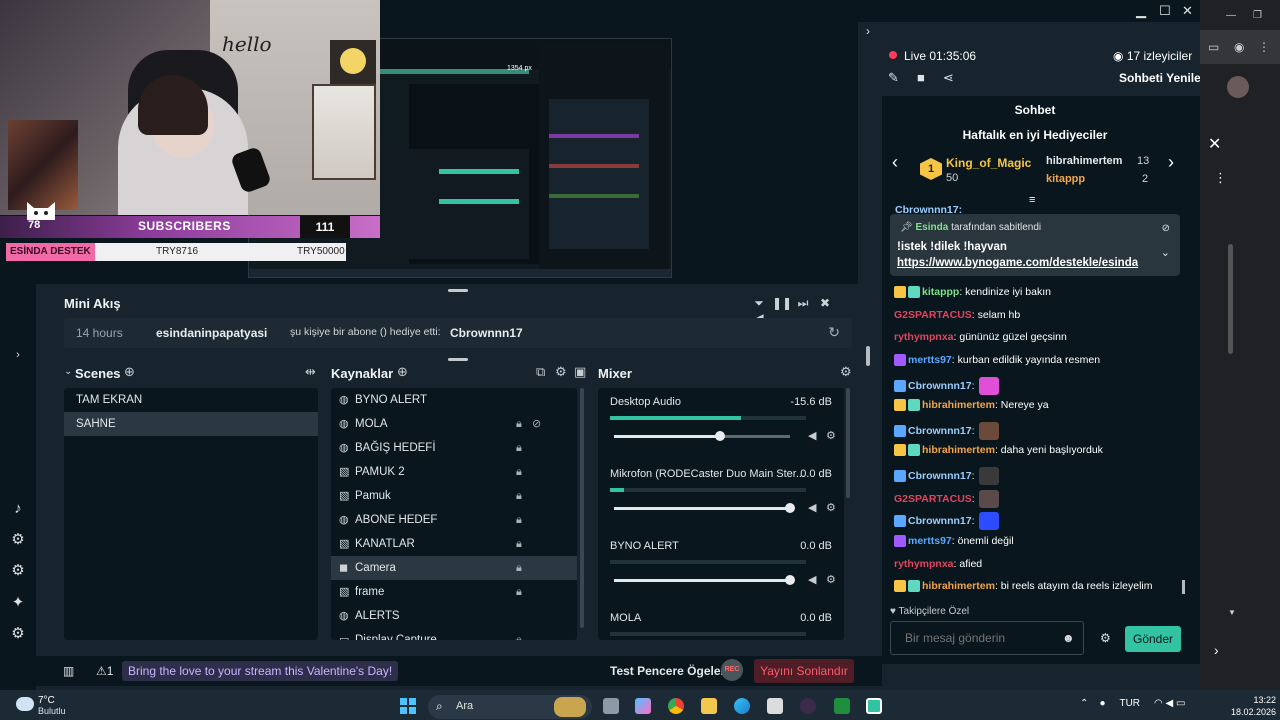 This screenshot has height=720, width=1280. Describe the element at coordinates (759, 303) in the screenshot. I see `filter-icon: ⏷` at that location.